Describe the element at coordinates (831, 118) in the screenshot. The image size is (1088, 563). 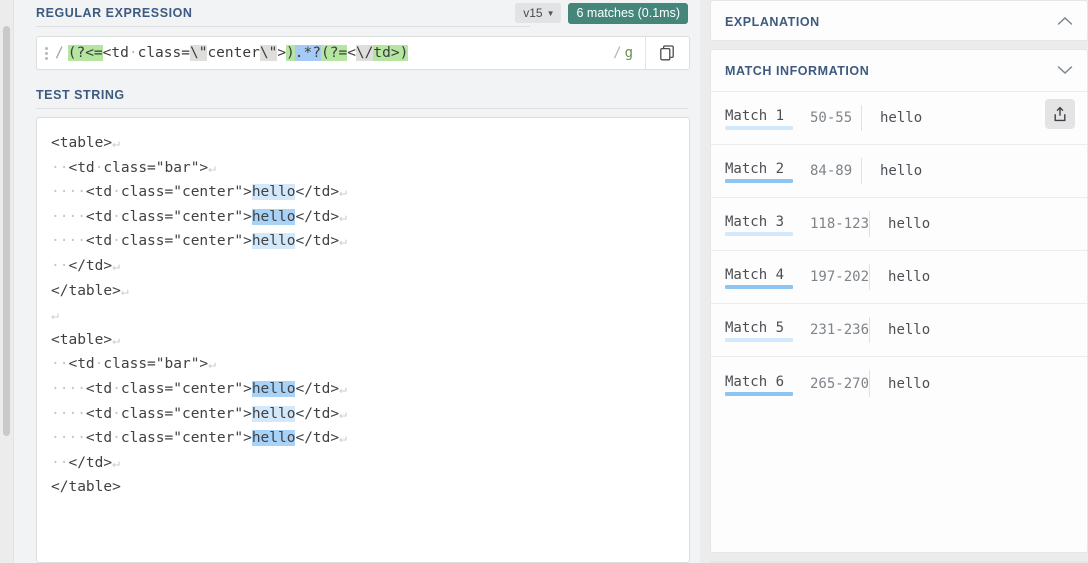
I see `match-range: 50-55` at that location.